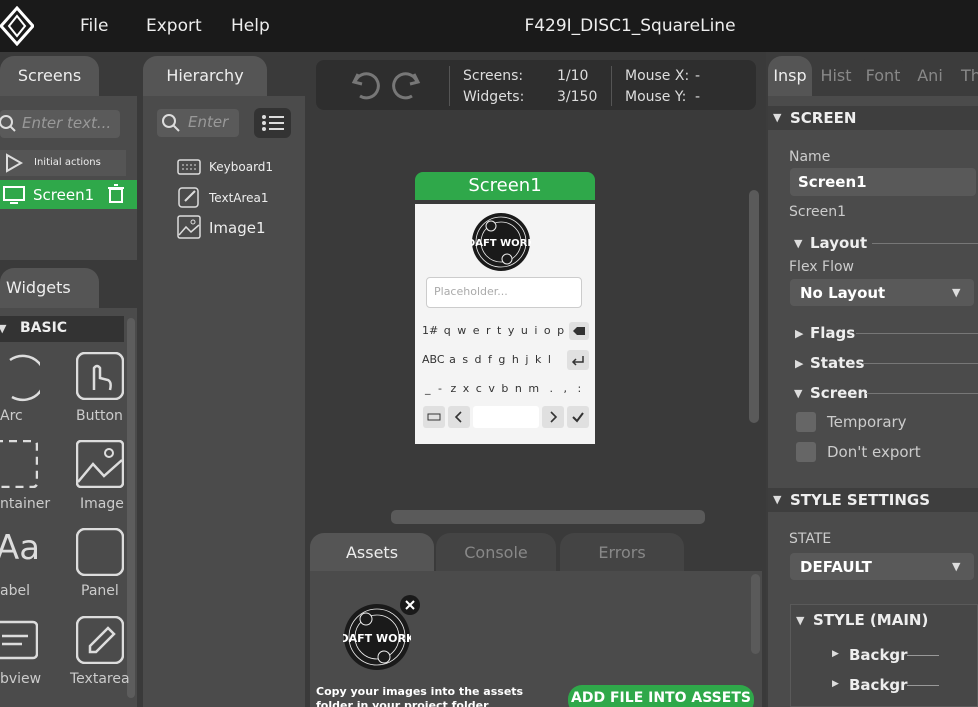 This screenshot has width=978, height=707. Describe the element at coordinates (501, 359) in the screenshot. I see `key: g` at that location.